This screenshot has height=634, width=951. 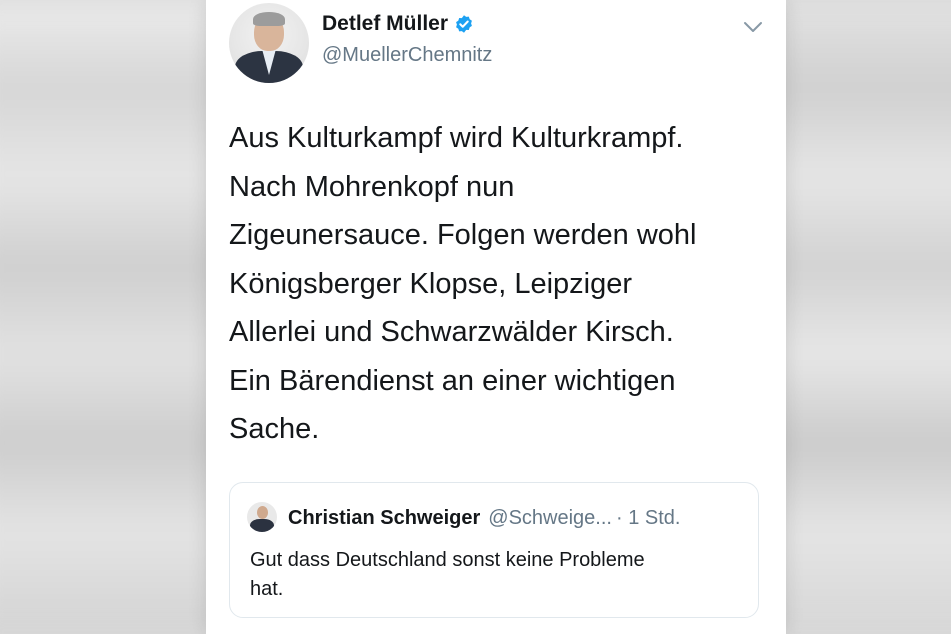 I want to click on tweet-text-line: Nach Mohrenkopf nun, so click(x=372, y=186).